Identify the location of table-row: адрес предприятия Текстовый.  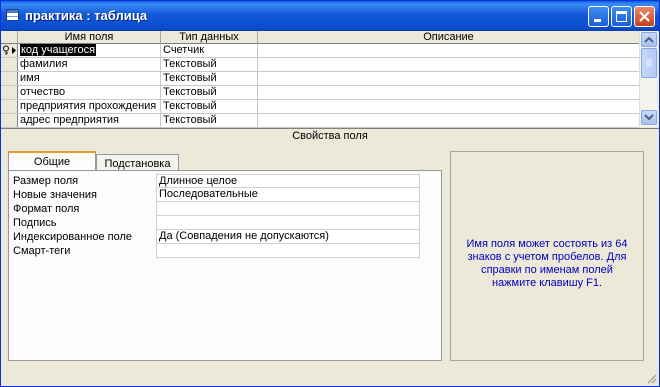
(320, 121).